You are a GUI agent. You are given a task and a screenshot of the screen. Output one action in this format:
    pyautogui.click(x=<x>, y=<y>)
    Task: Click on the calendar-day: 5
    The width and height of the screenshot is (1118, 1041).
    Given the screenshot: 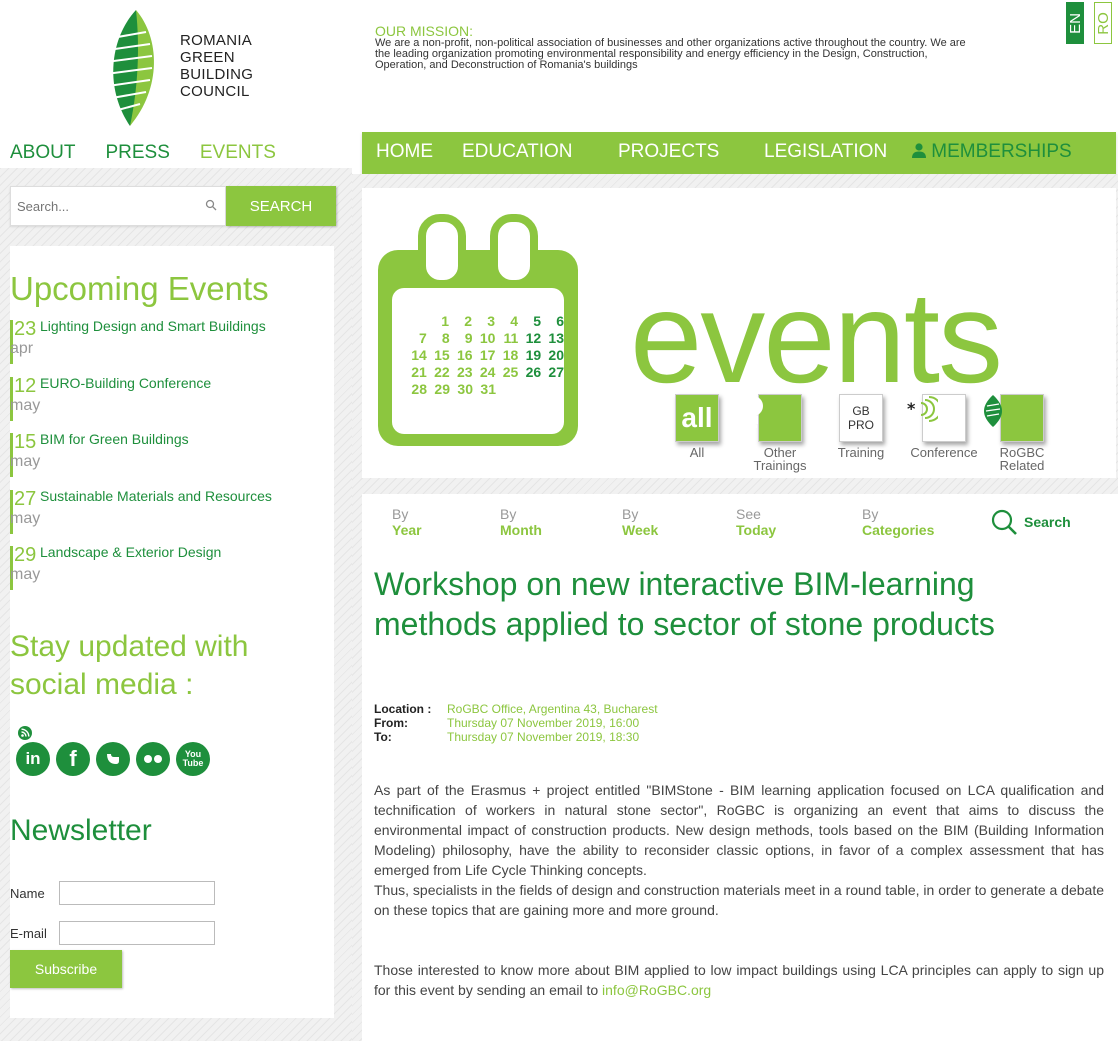 What is the action you would take?
    pyautogui.click(x=537, y=321)
    